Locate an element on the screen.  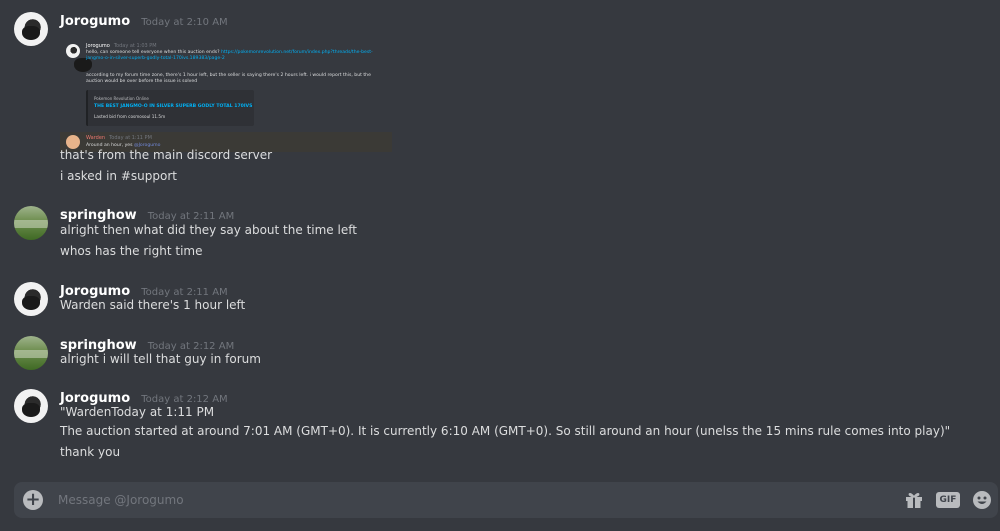
embed-reply-header: Warden Today at 1:11 PM is located at coordinates (119, 138).